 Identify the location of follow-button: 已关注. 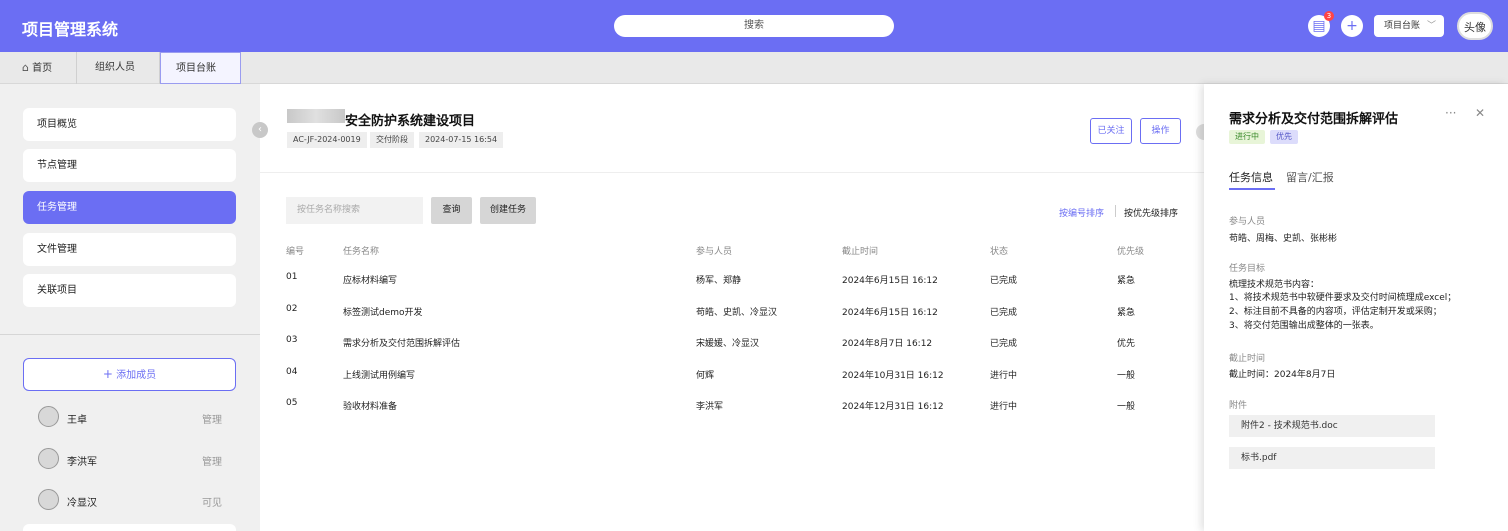
(1111, 131).